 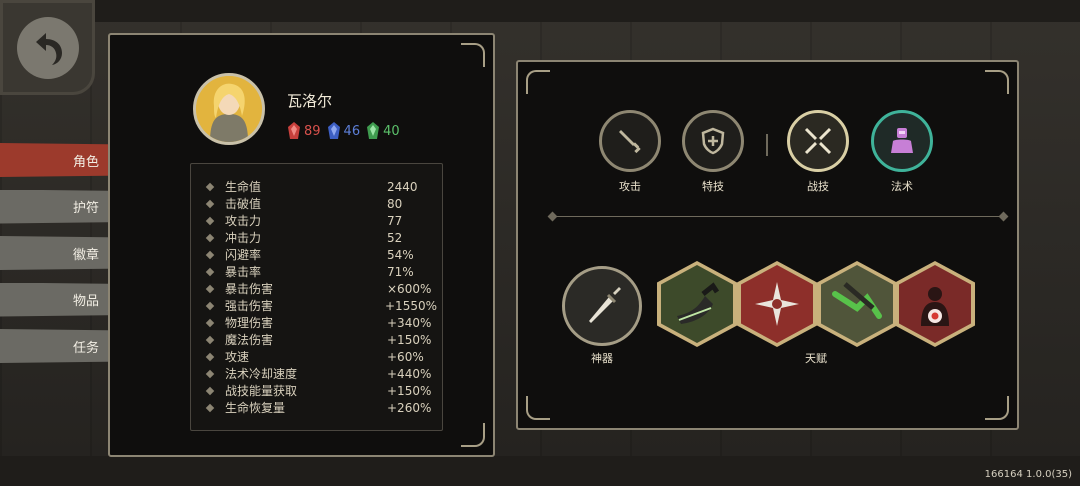 What do you see at coordinates (857, 304) in the screenshot?
I see `dash-arrow-talent-icon` at bounding box center [857, 304].